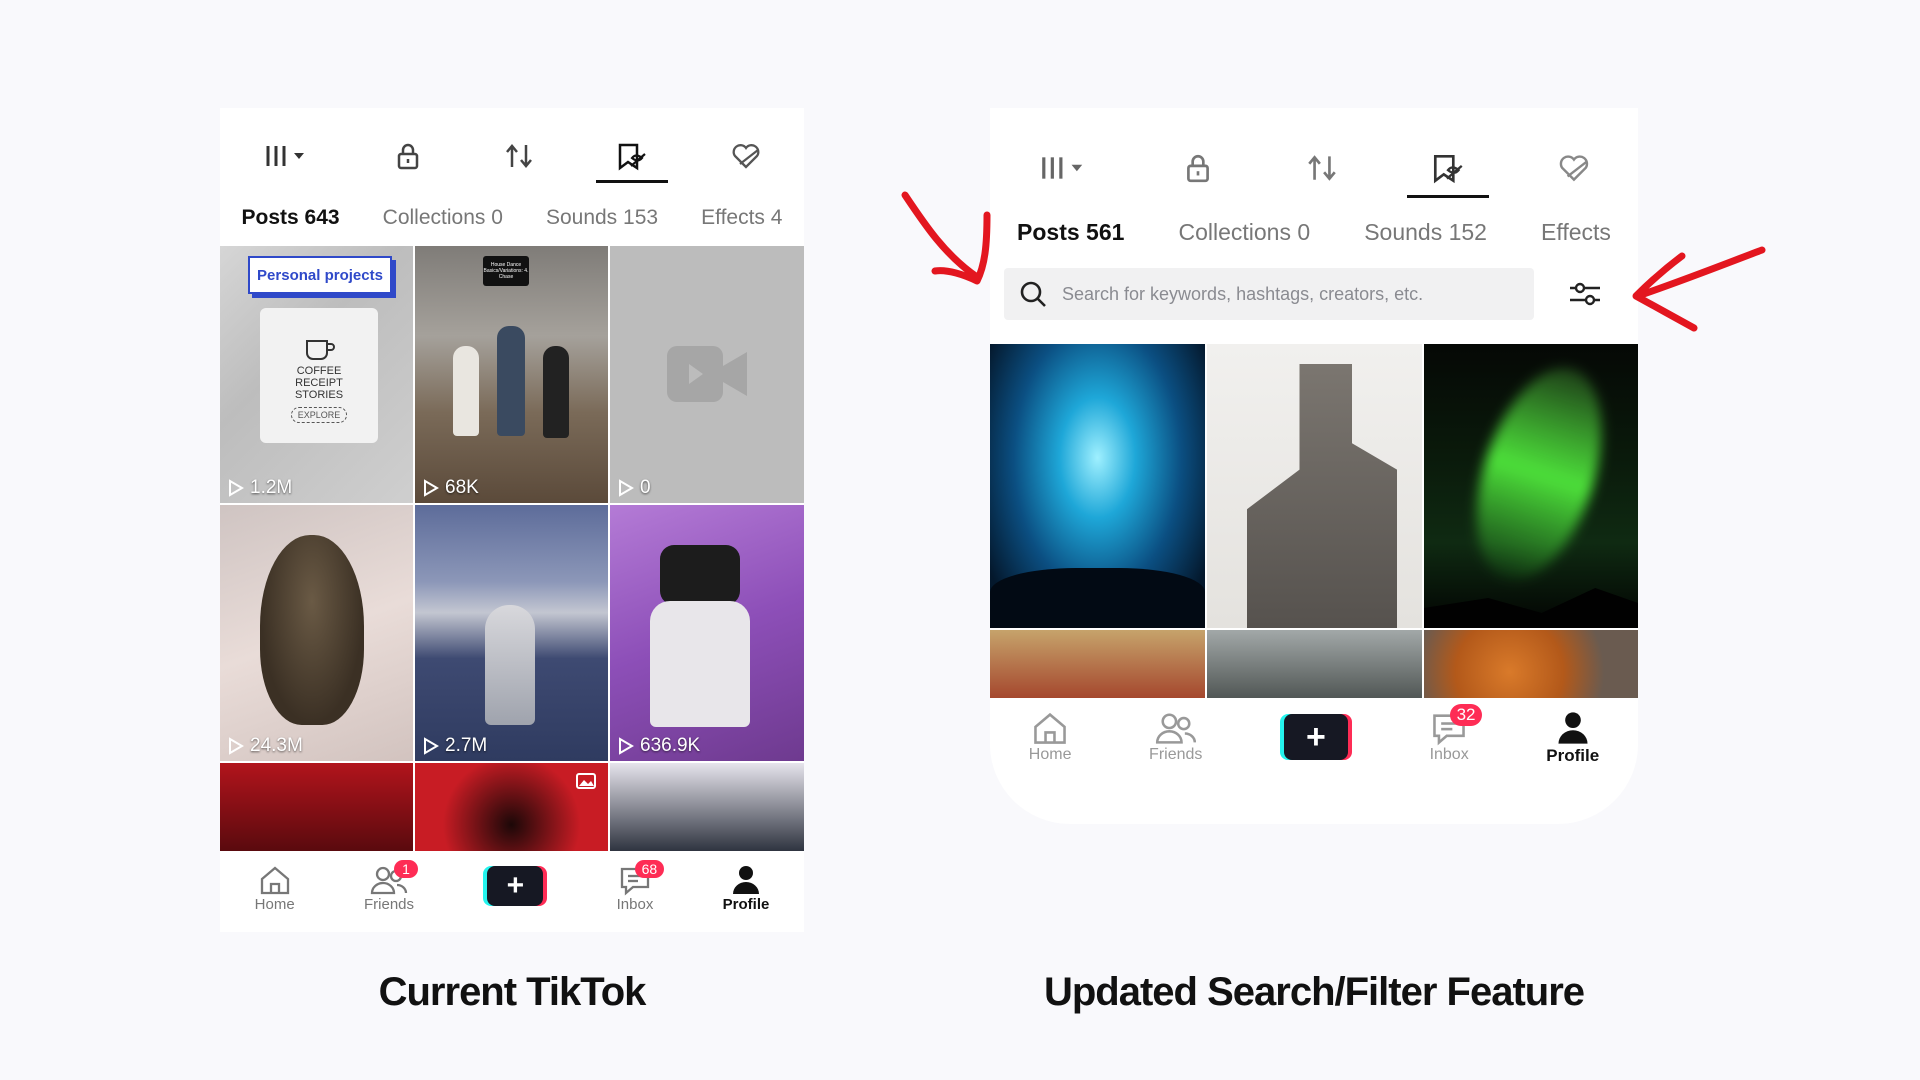 This screenshot has width=1920, height=1080. I want to click on poster-button-text: EXPLORE, so click(319, 414).